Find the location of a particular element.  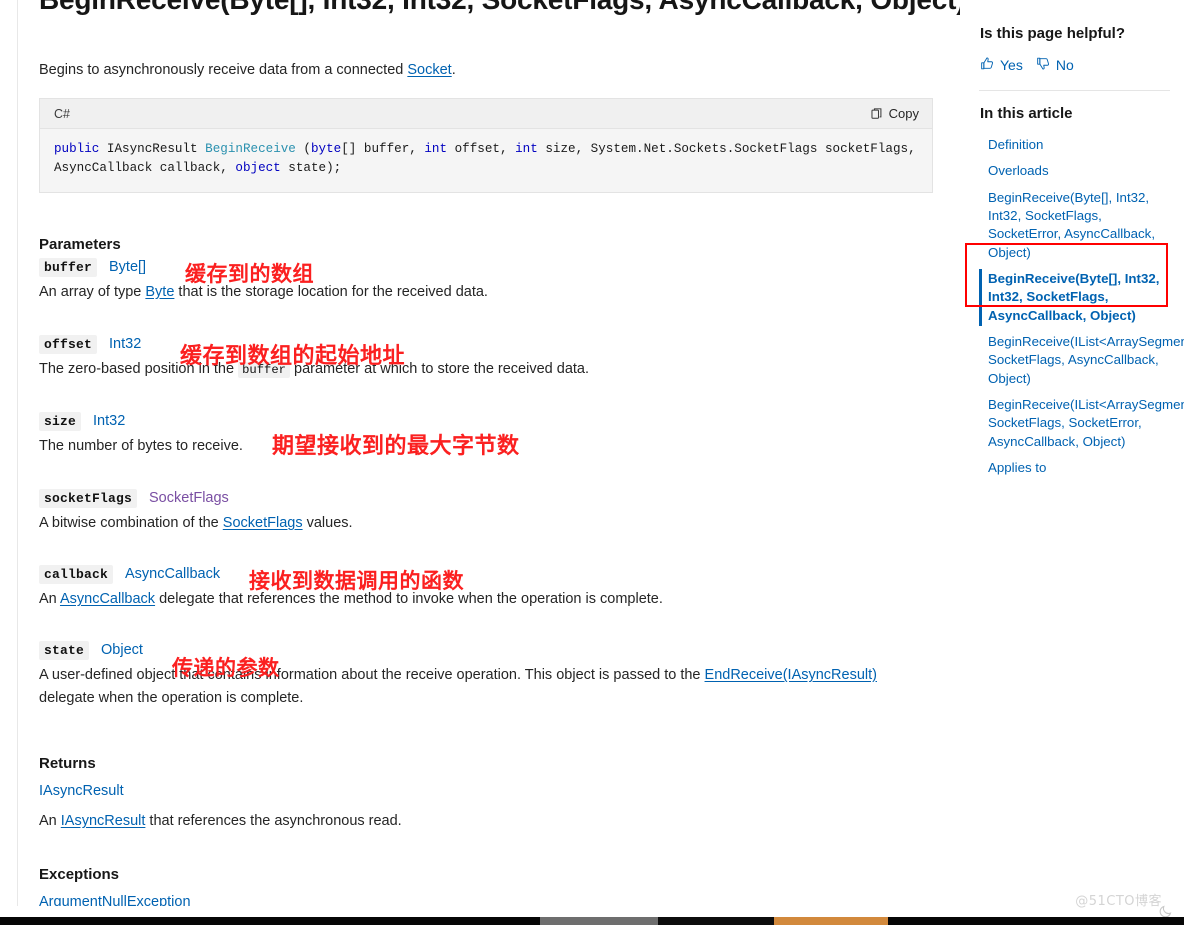

return-type-link: IAsyncResult is located at coordinates (81, 791).